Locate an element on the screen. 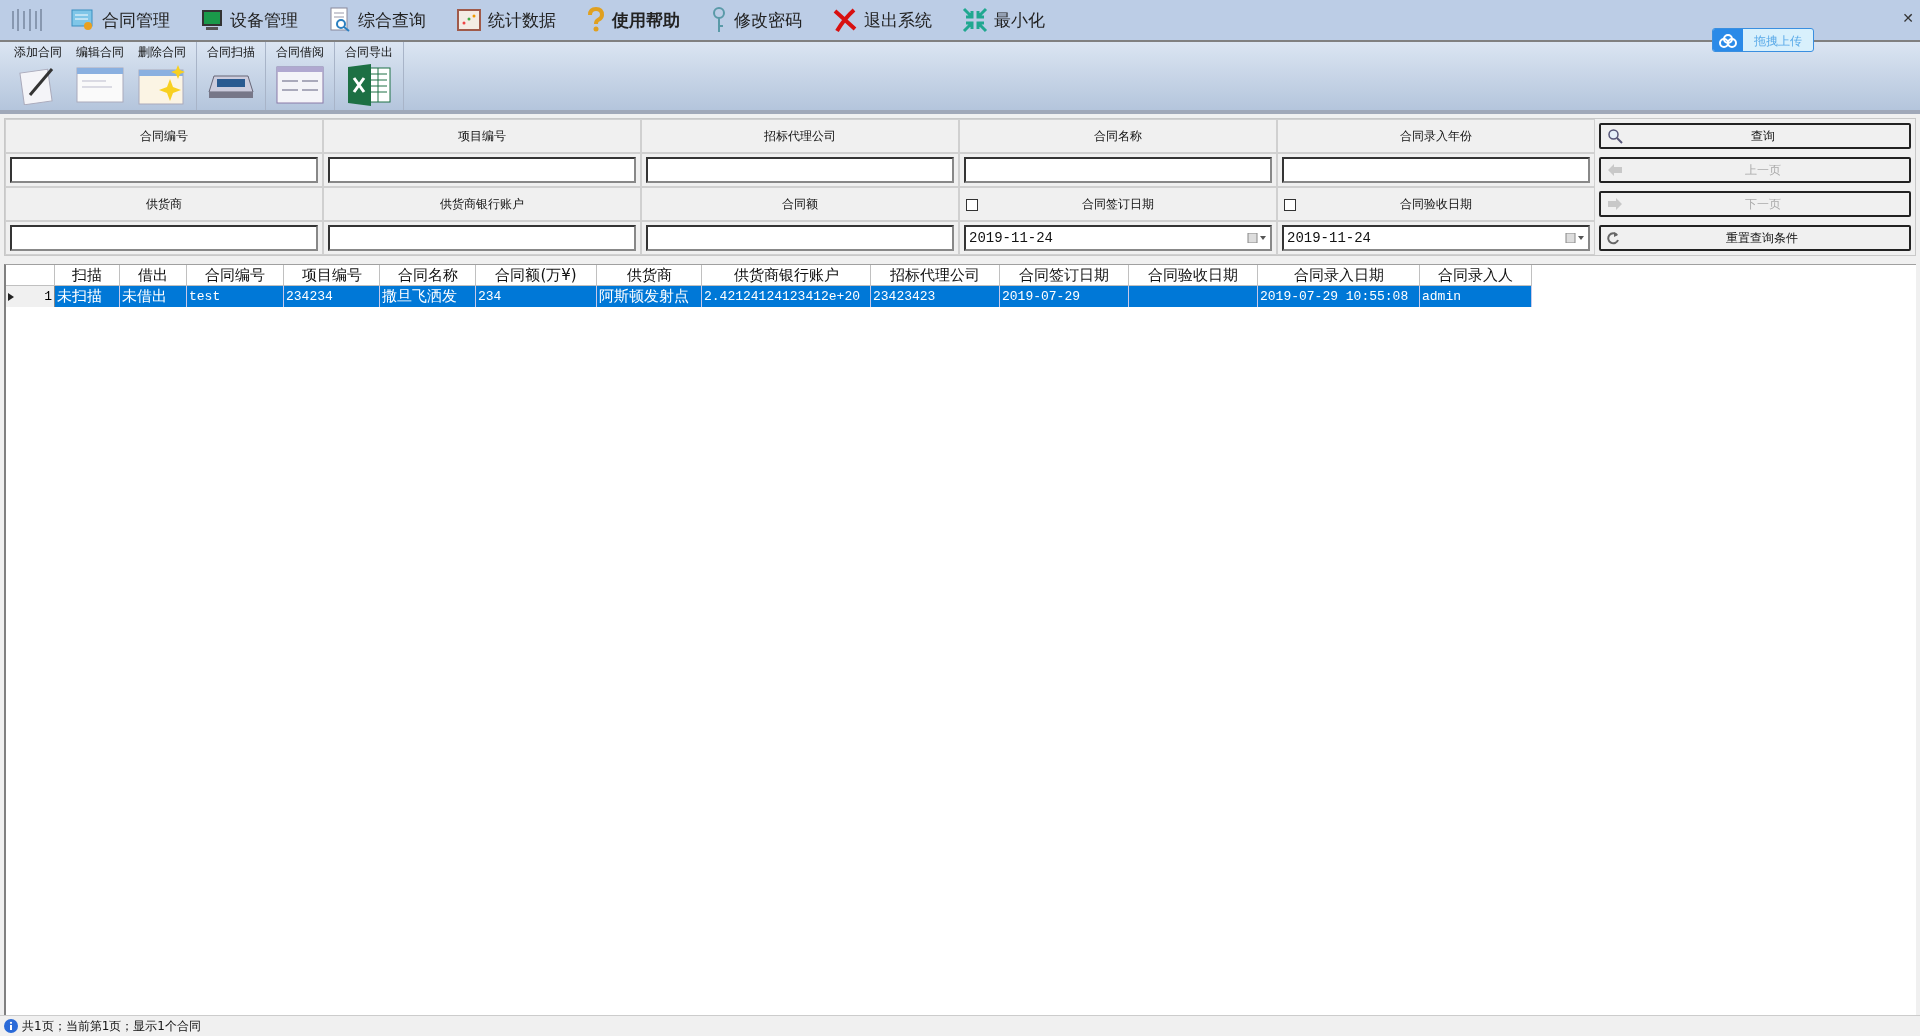 This screenshot has width=1920, height=1036. close-button: ✕ is located at coordinates (1908, 18).